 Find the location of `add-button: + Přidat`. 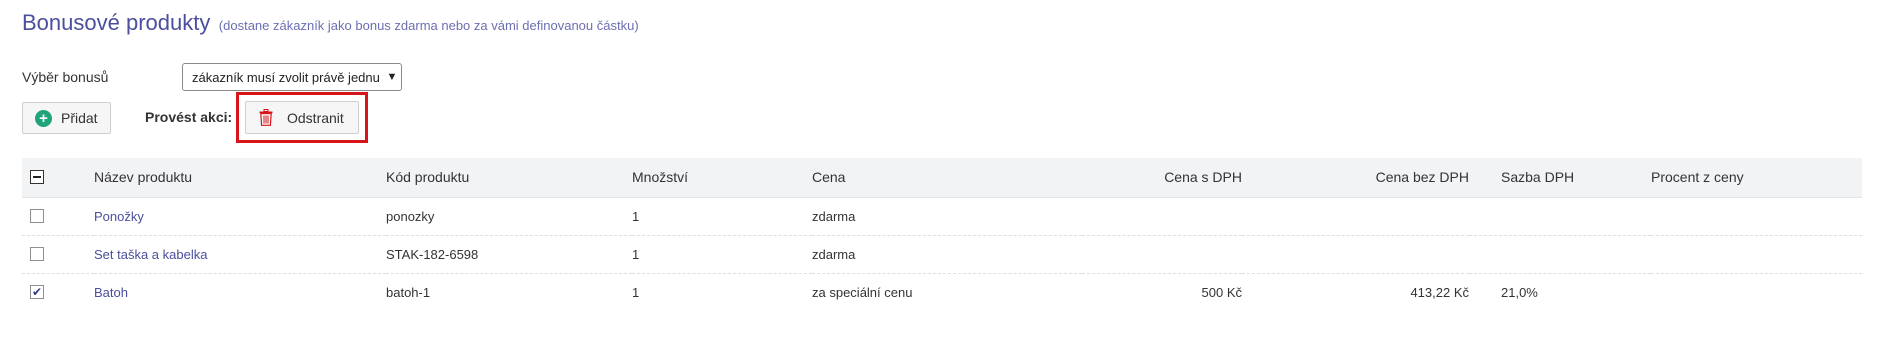

add-button: + Přidat is located at coordinates (66, 118).